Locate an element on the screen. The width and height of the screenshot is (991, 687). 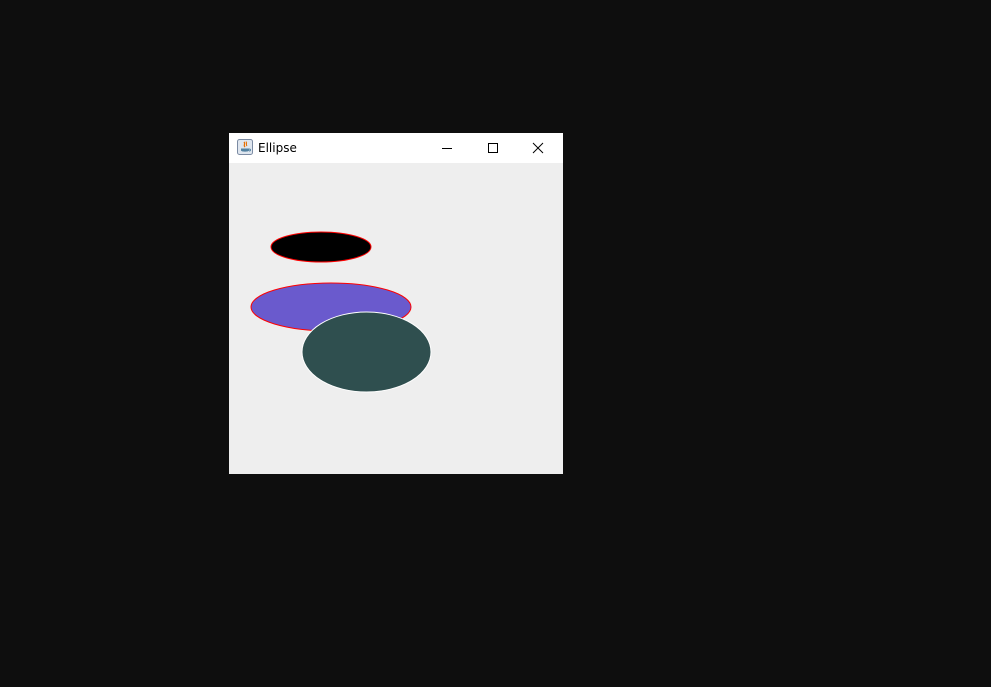
close-button is located at coordinates (540, 148).